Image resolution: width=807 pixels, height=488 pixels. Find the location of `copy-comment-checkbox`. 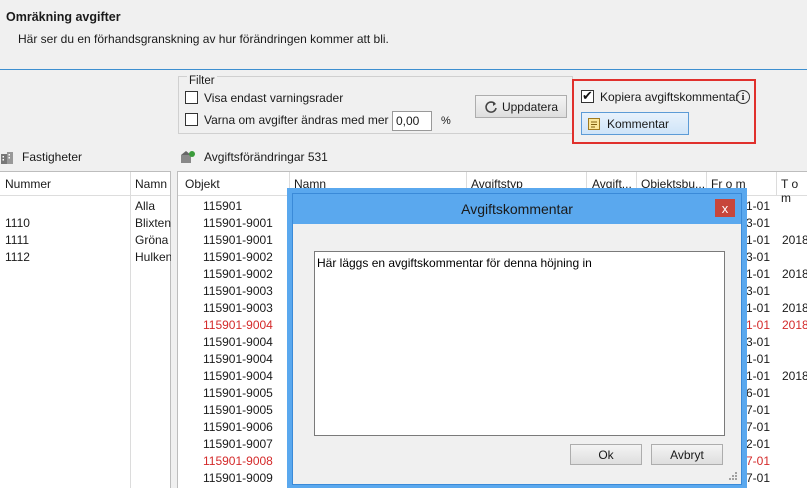

copy-comment-checkbox is located at coordinates (587, 96).